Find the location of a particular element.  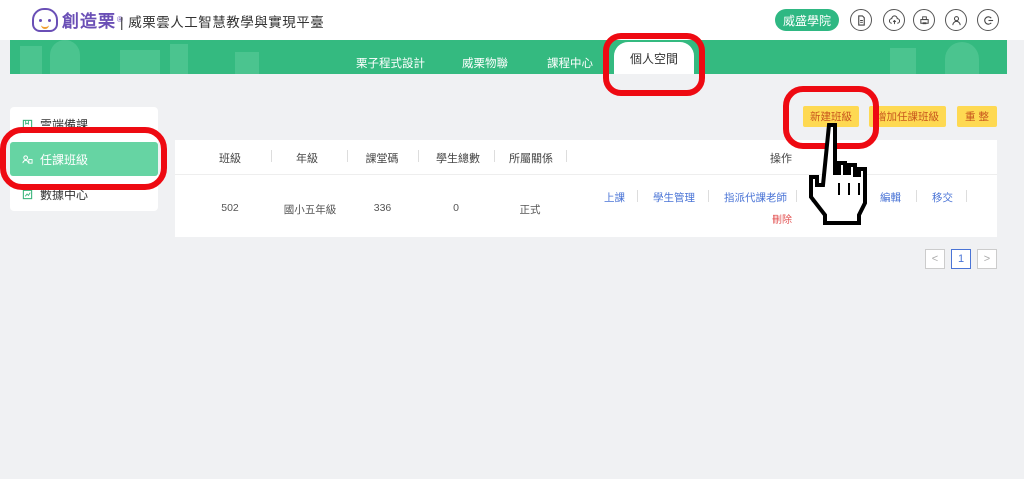

nav-tab-coding: 栗子程式設計 is located at coordinates (390, 63).